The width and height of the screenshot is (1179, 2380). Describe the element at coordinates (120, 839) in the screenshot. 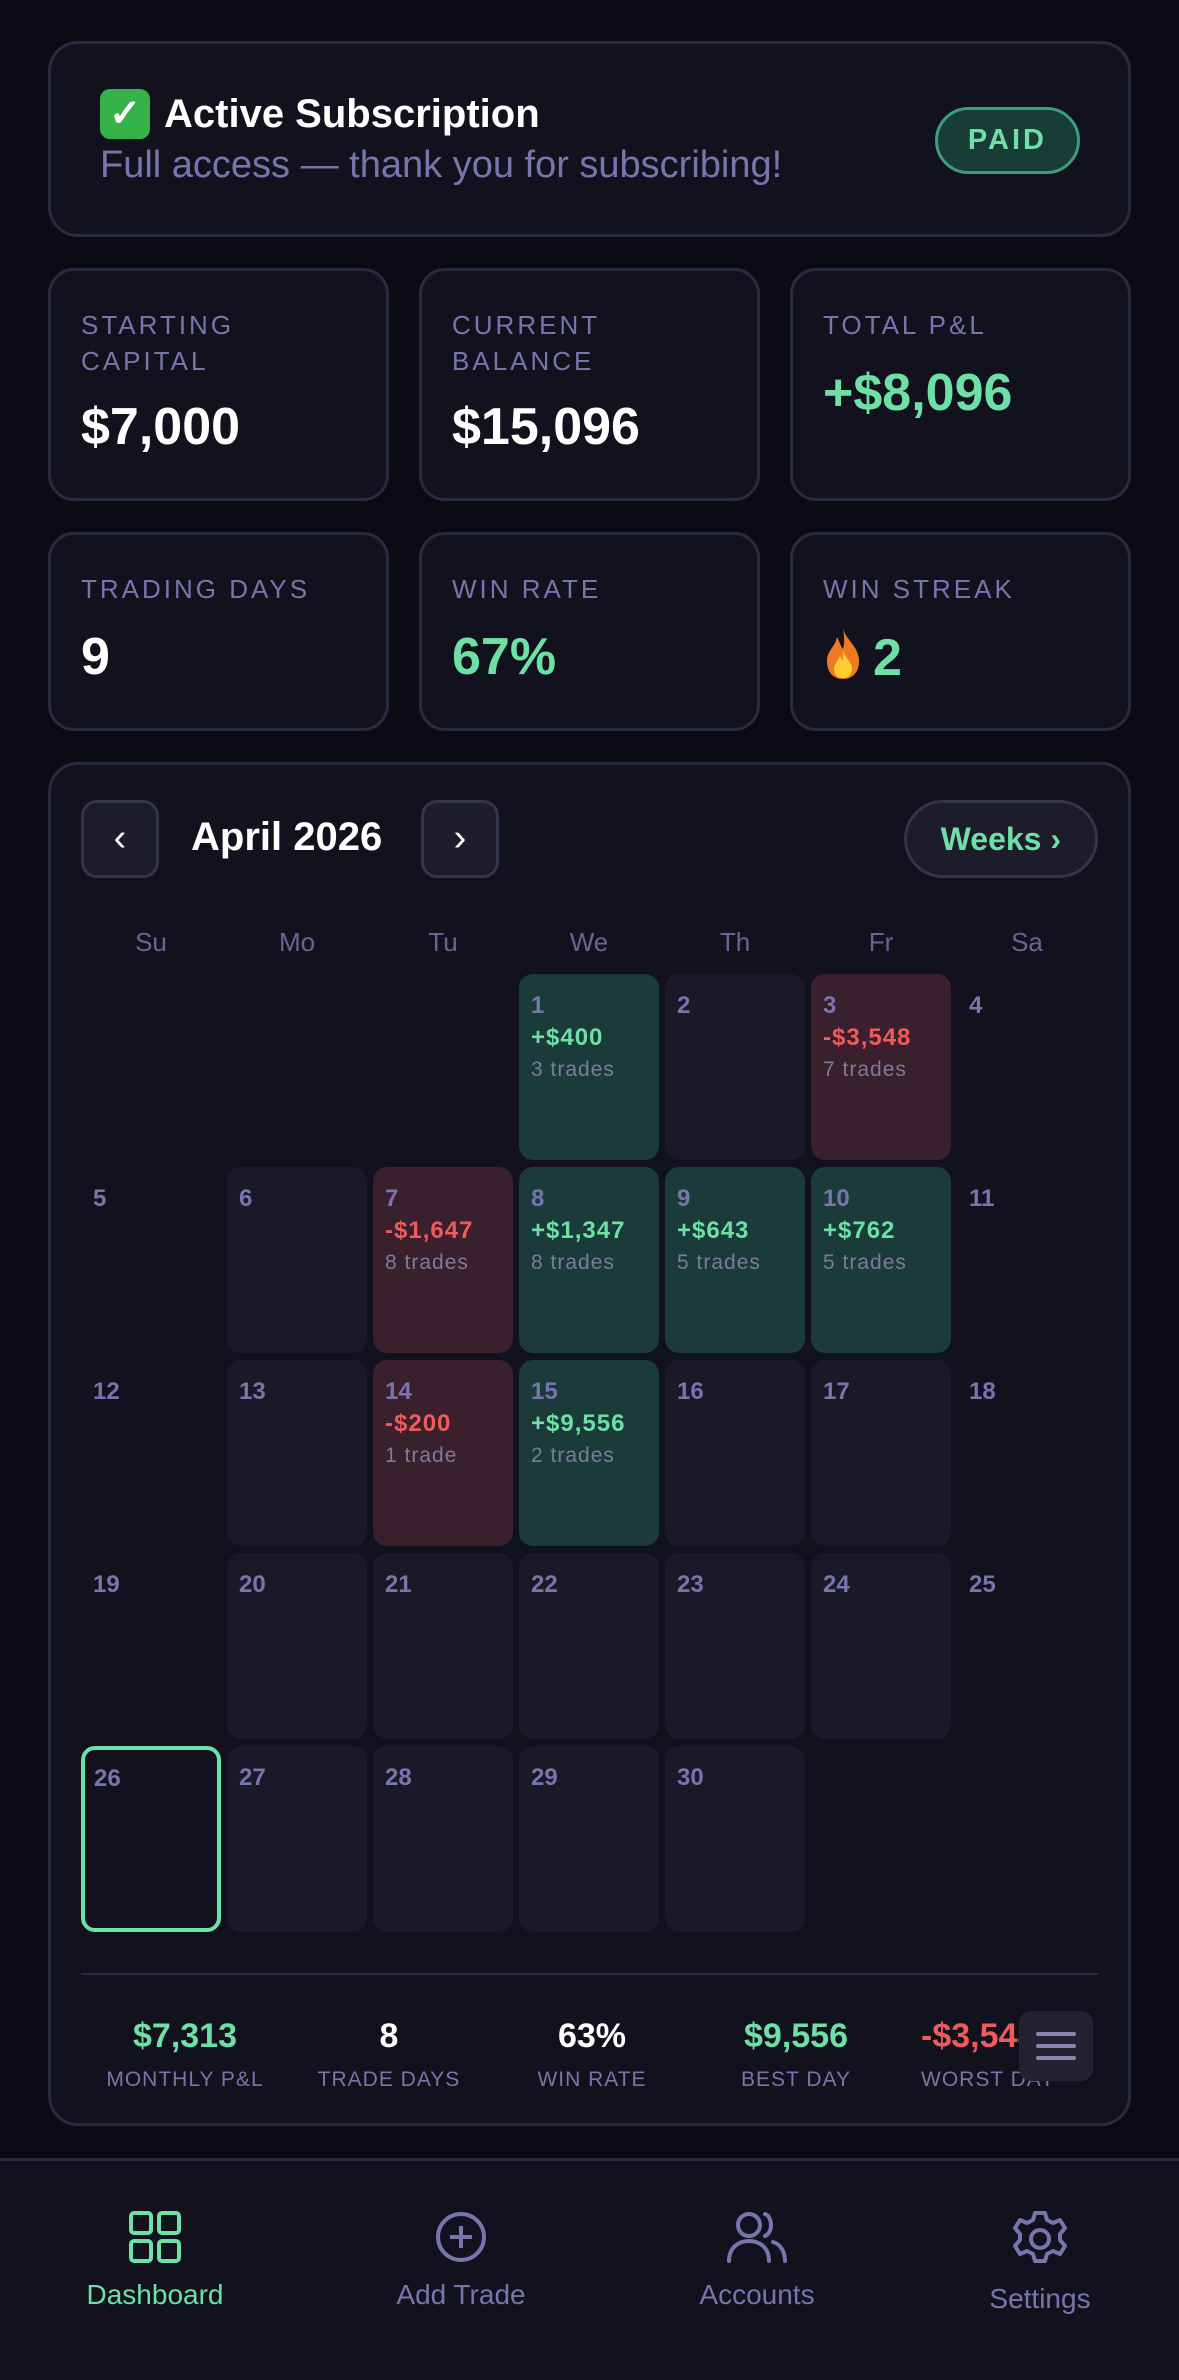

I see `prev-month-button: ‹` at that location.